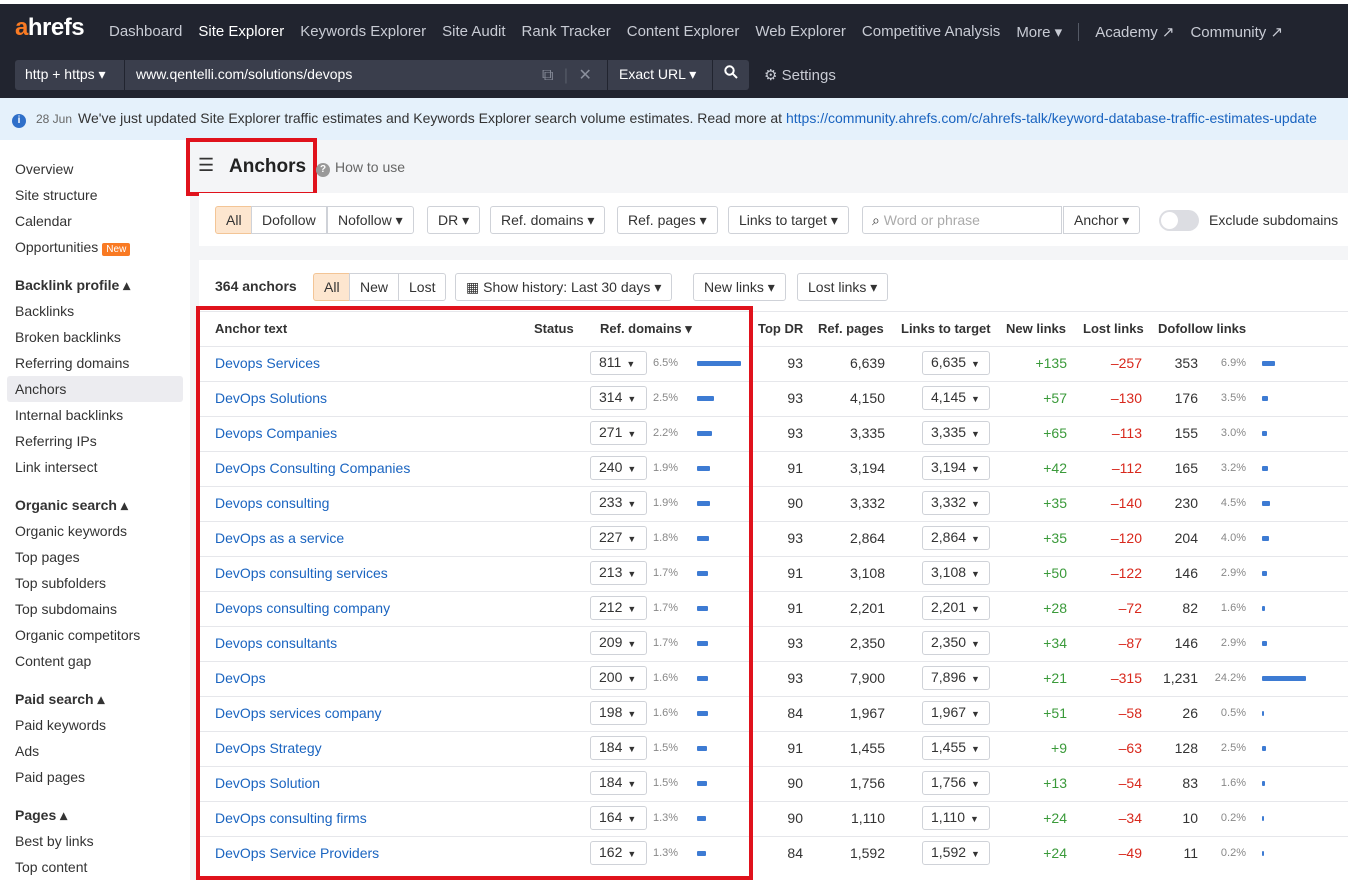 This screenshot has height=880, width=1348. I want to click on lost-links-value: –58, so click(1116, 713).